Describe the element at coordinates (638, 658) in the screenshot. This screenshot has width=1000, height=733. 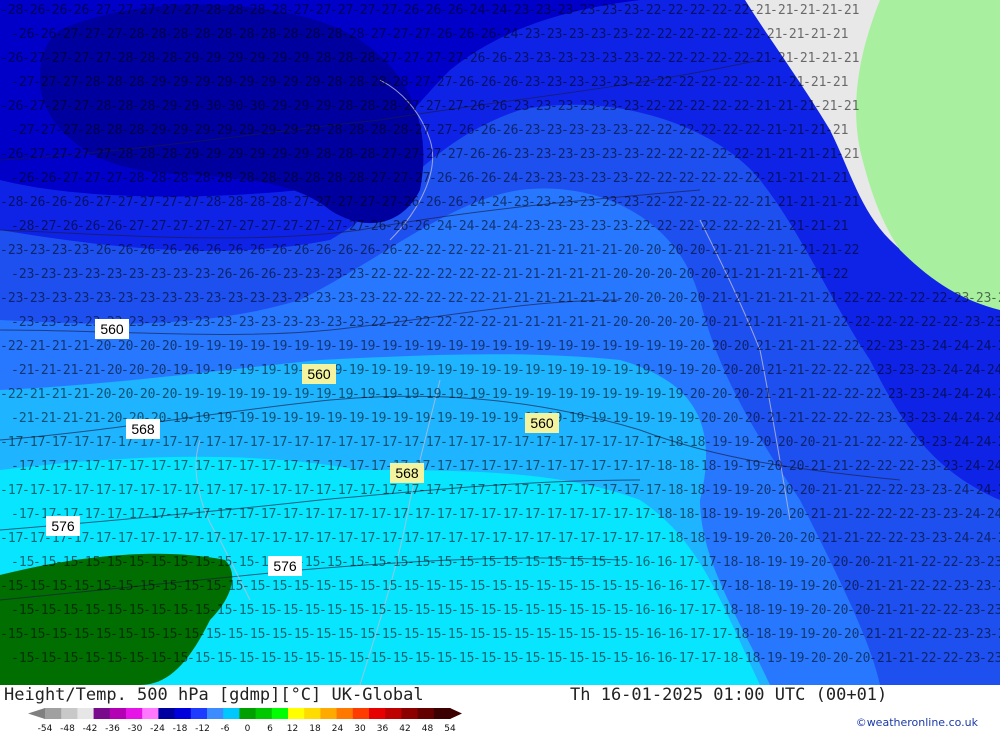
I see `temp-value: -16` at that location.